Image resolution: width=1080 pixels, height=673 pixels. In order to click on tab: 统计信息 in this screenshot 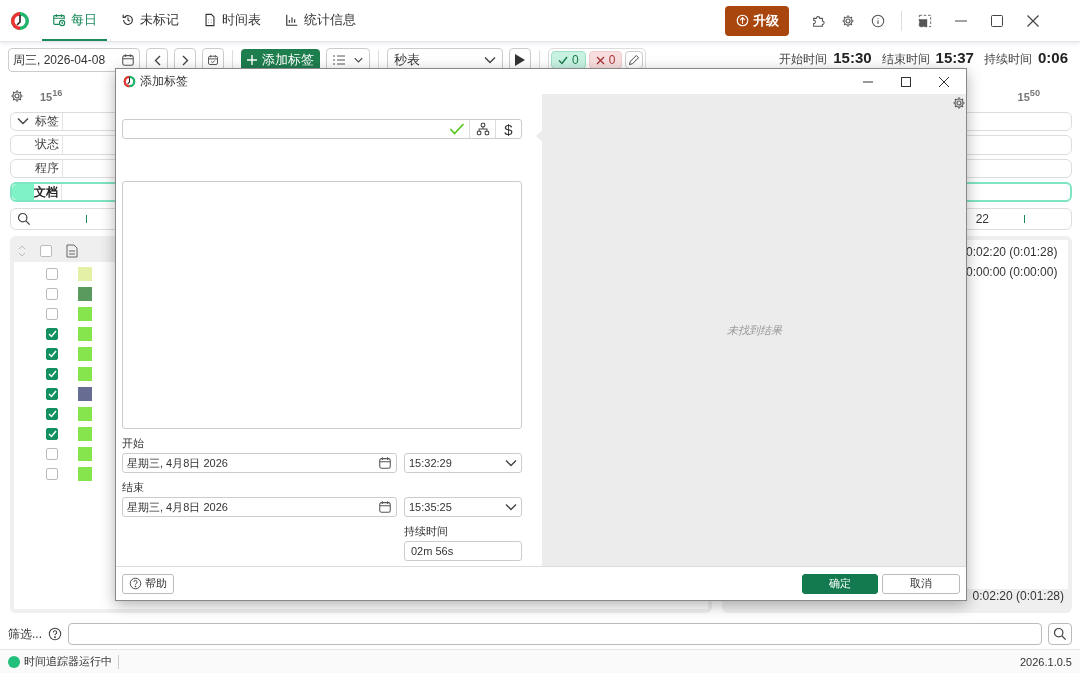, I will do `click(320, 20)`.